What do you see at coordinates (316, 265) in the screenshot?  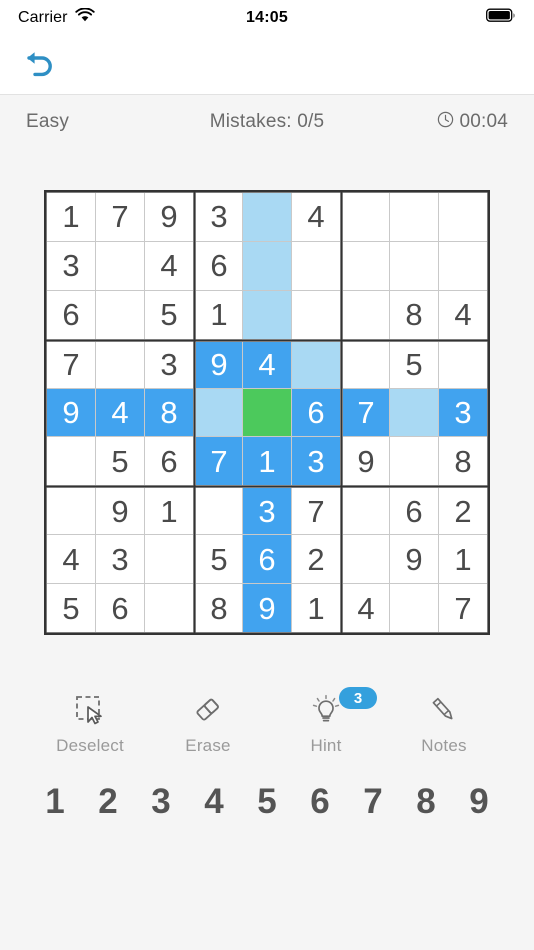 I see `sudoku-cell-r2c6` at bounding box center [316, 265].